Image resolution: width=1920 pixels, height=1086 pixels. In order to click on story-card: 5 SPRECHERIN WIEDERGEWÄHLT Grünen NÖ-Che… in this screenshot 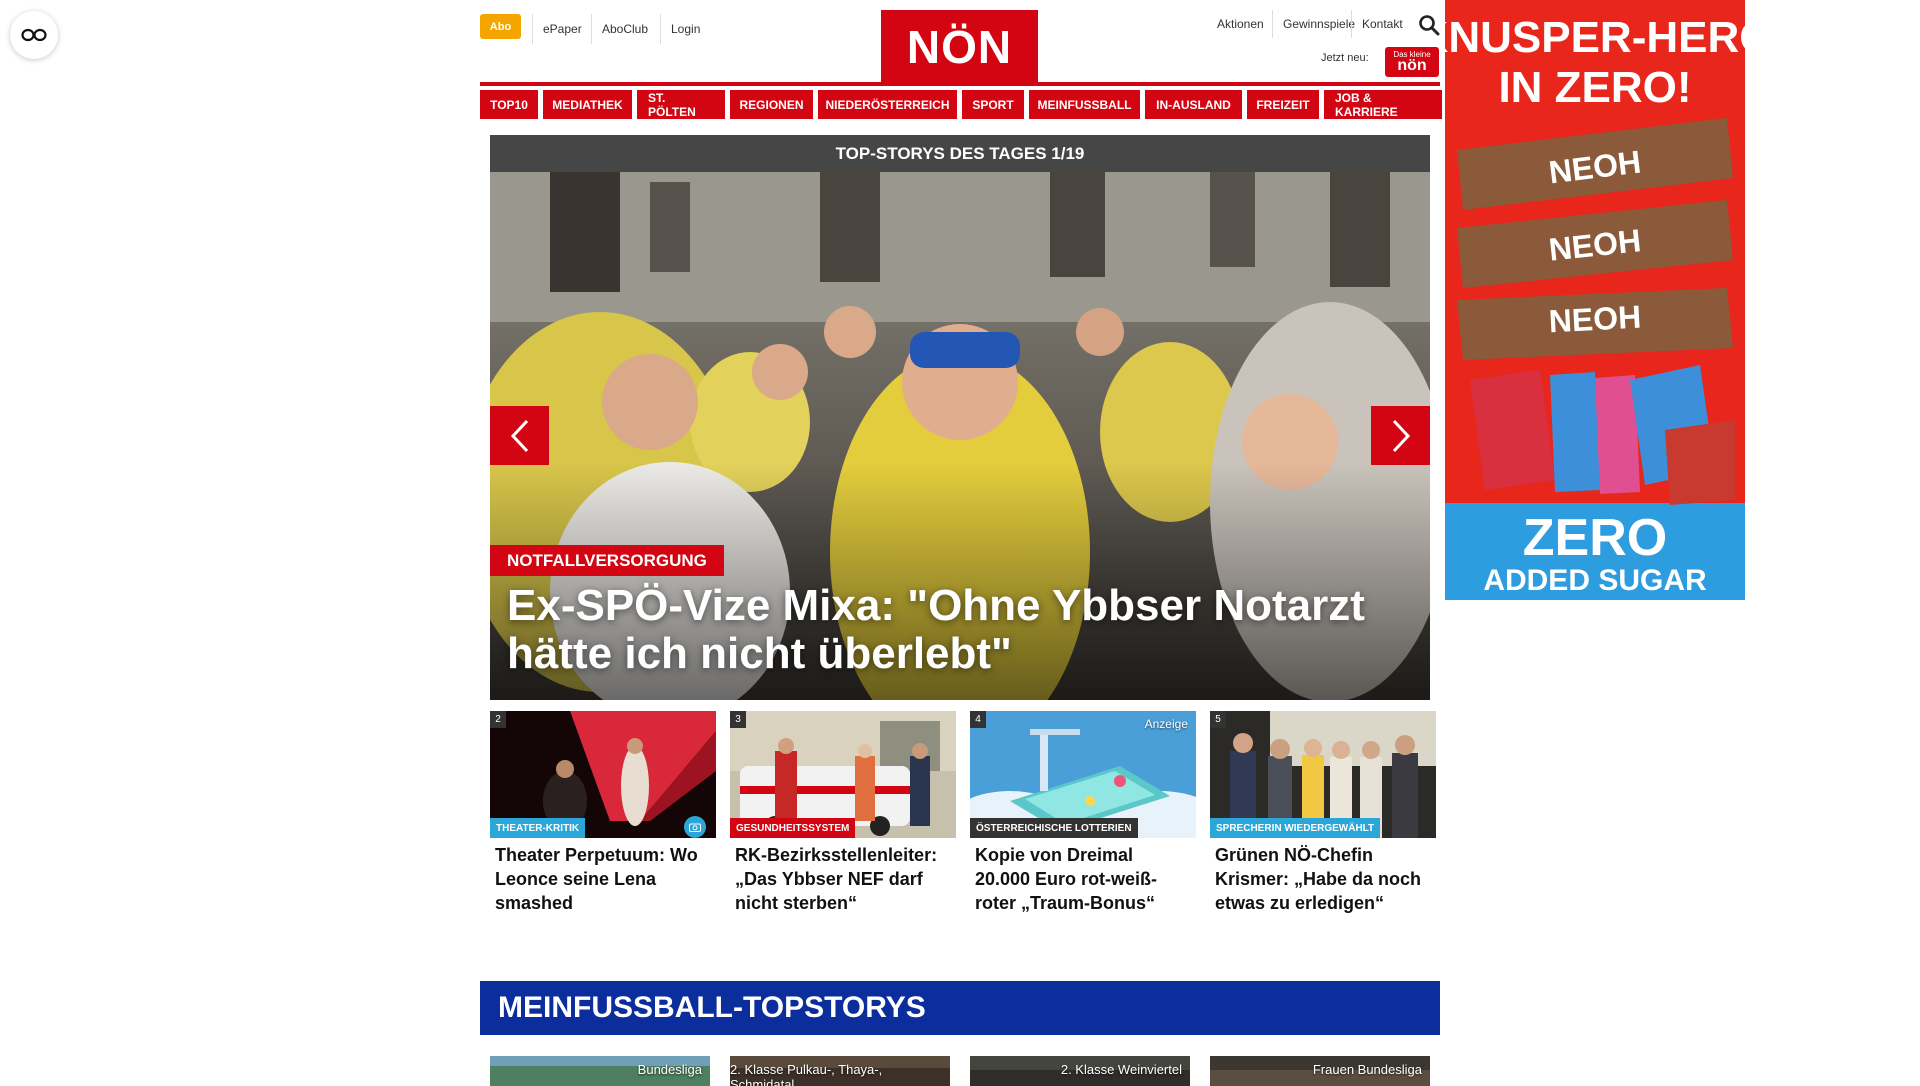, I will do `click(1323, 816)`.